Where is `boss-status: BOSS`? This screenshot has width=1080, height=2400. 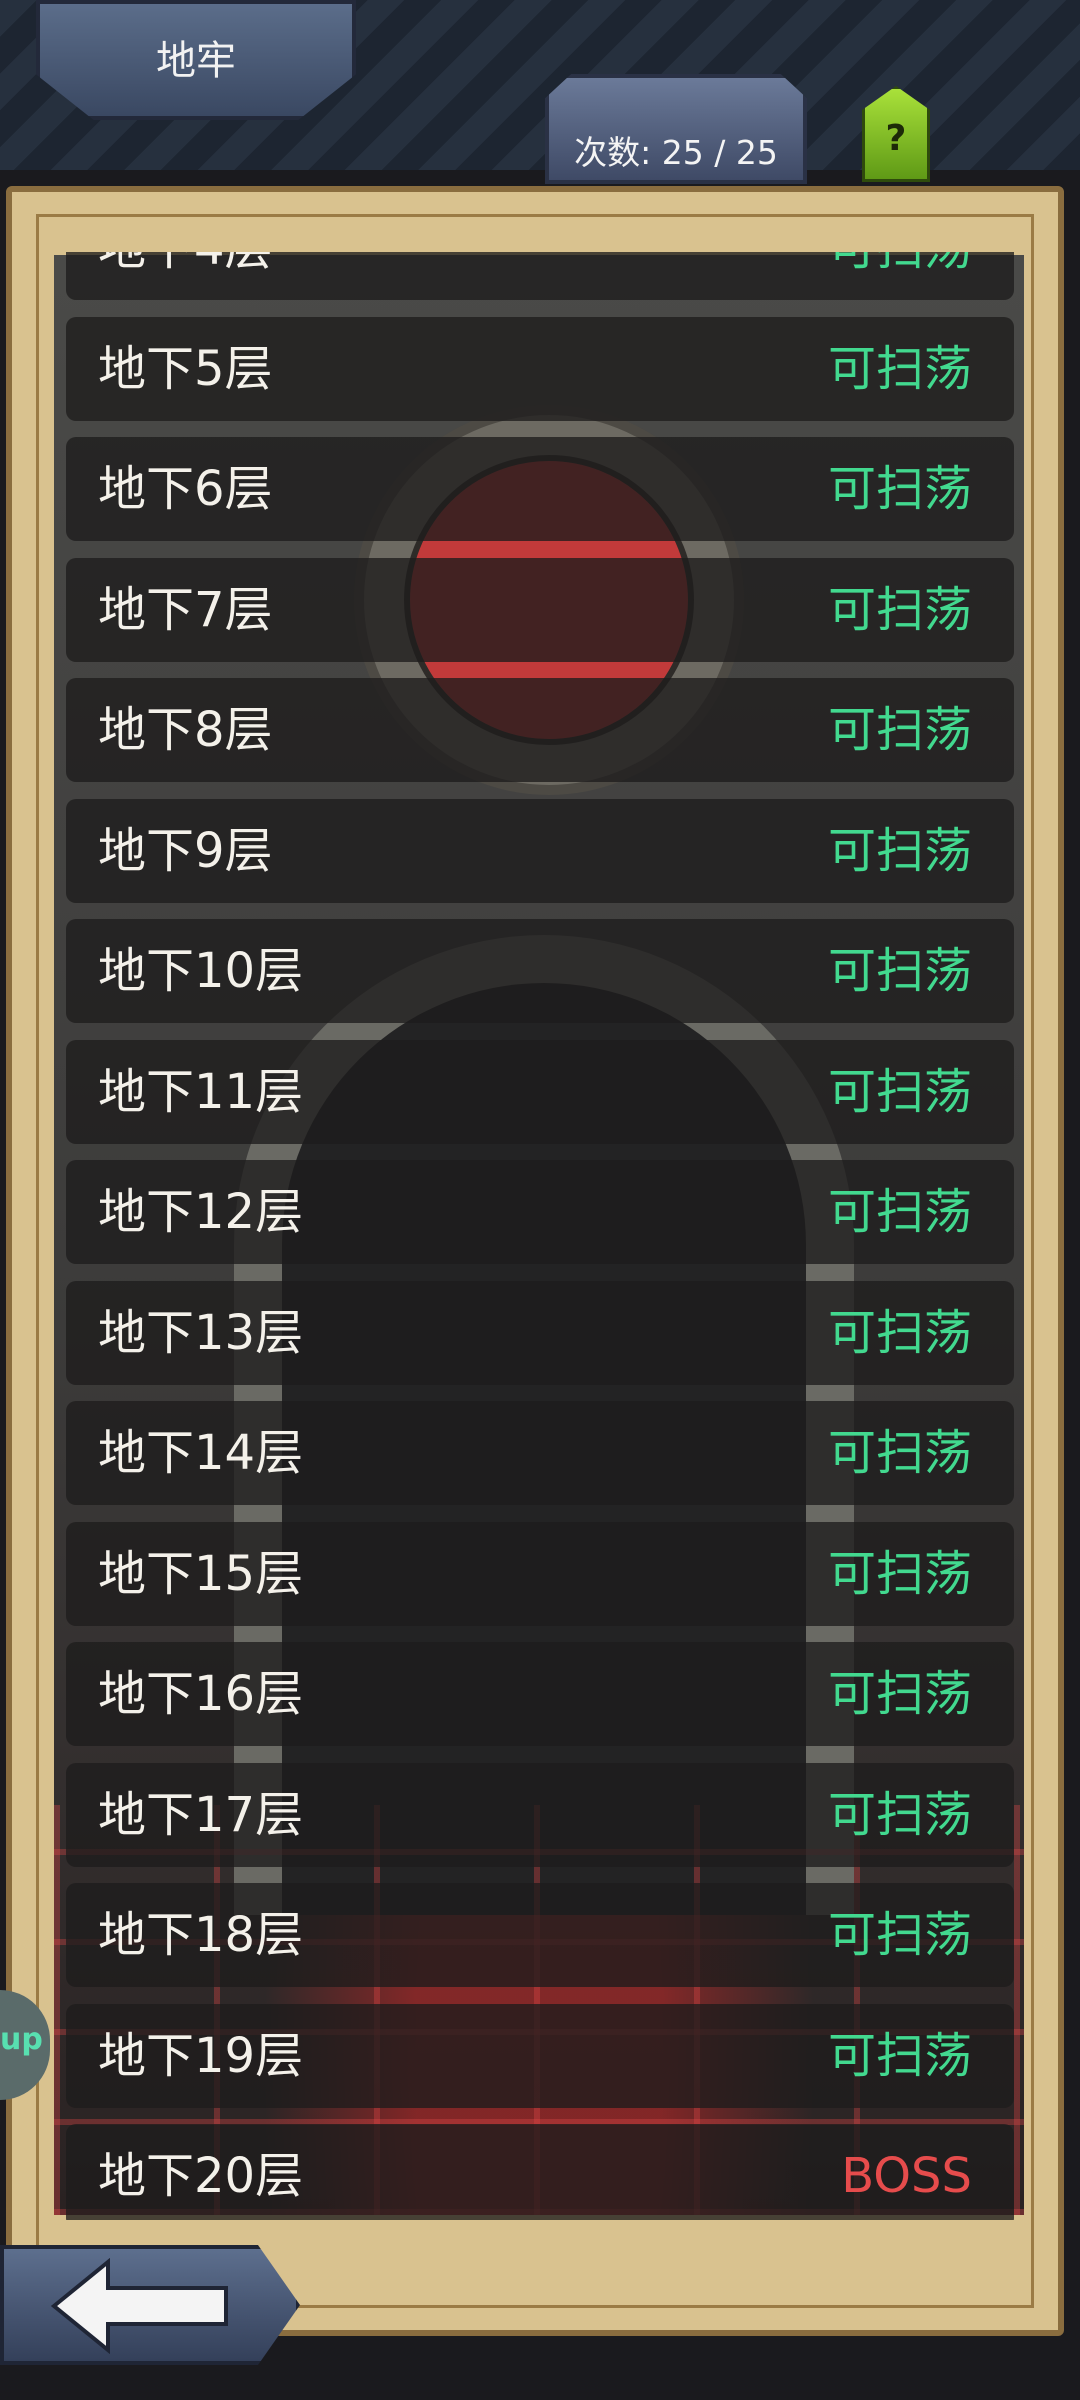
boss-status: BOSS is located at coordinates (906, 2172).